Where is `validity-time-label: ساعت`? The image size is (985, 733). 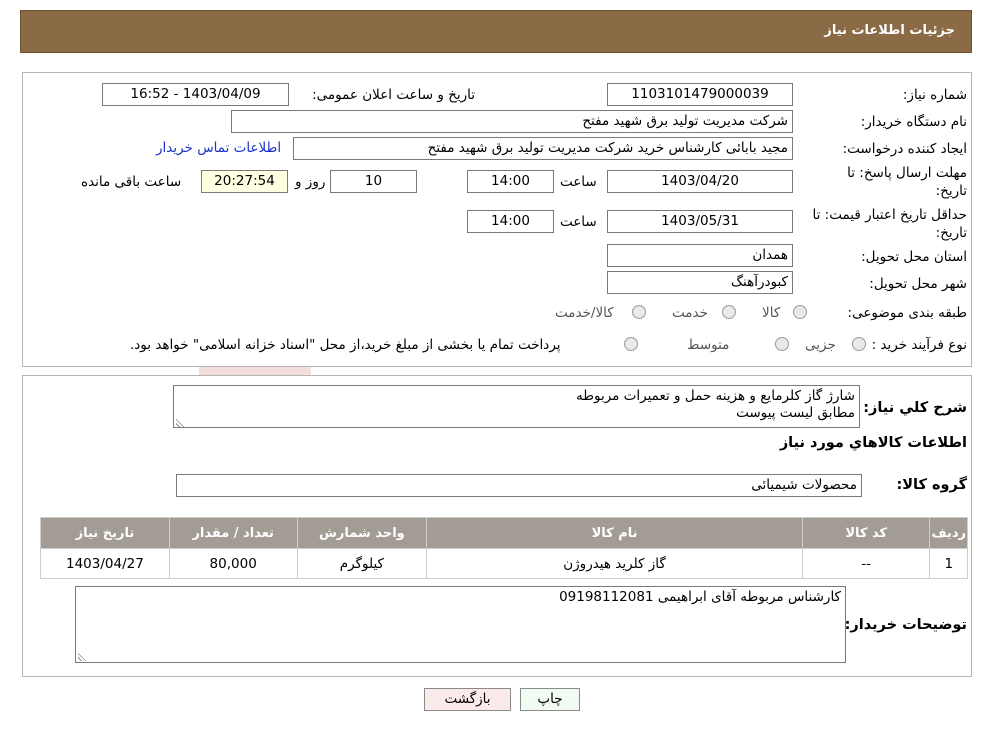 validity-time-label: ساعت is located at coordinates (578, 222).